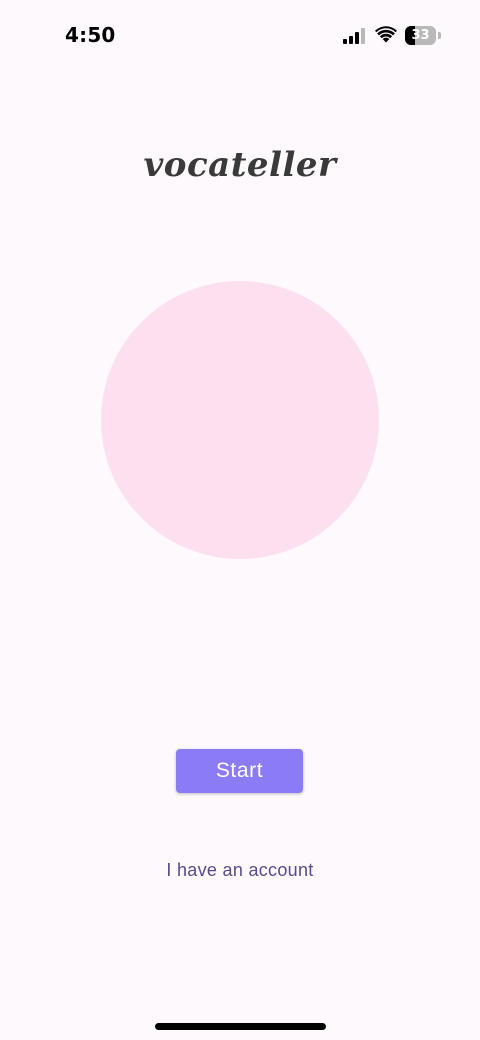 The image size is (480, 1040). Describe the element at coordinates (240, 1026) in the screenshot. I see `home-indicator` at that location.